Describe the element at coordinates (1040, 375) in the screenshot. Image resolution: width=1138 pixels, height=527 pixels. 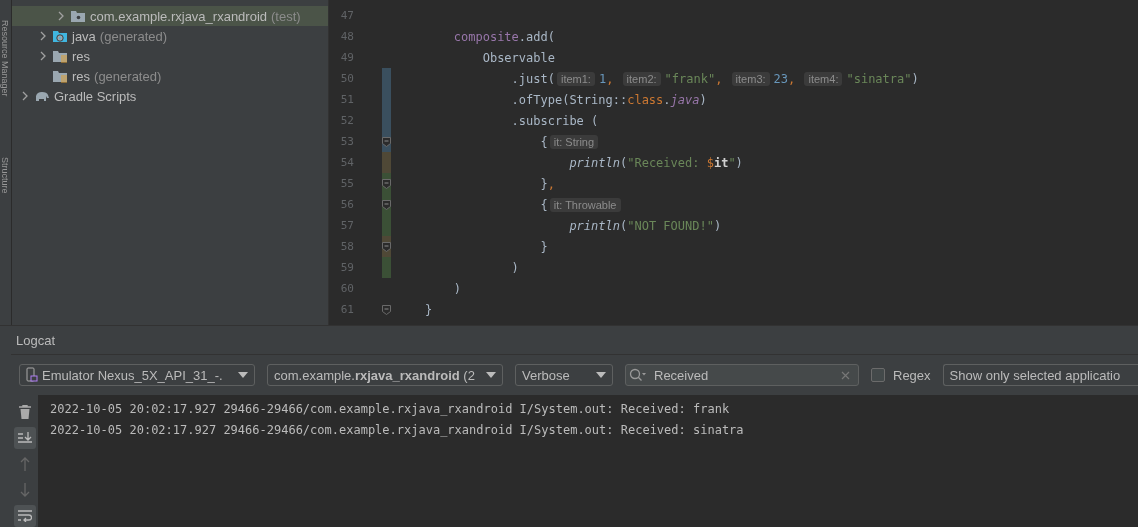
I see `filter-dropdown: Show only selected applicatio` at that location.